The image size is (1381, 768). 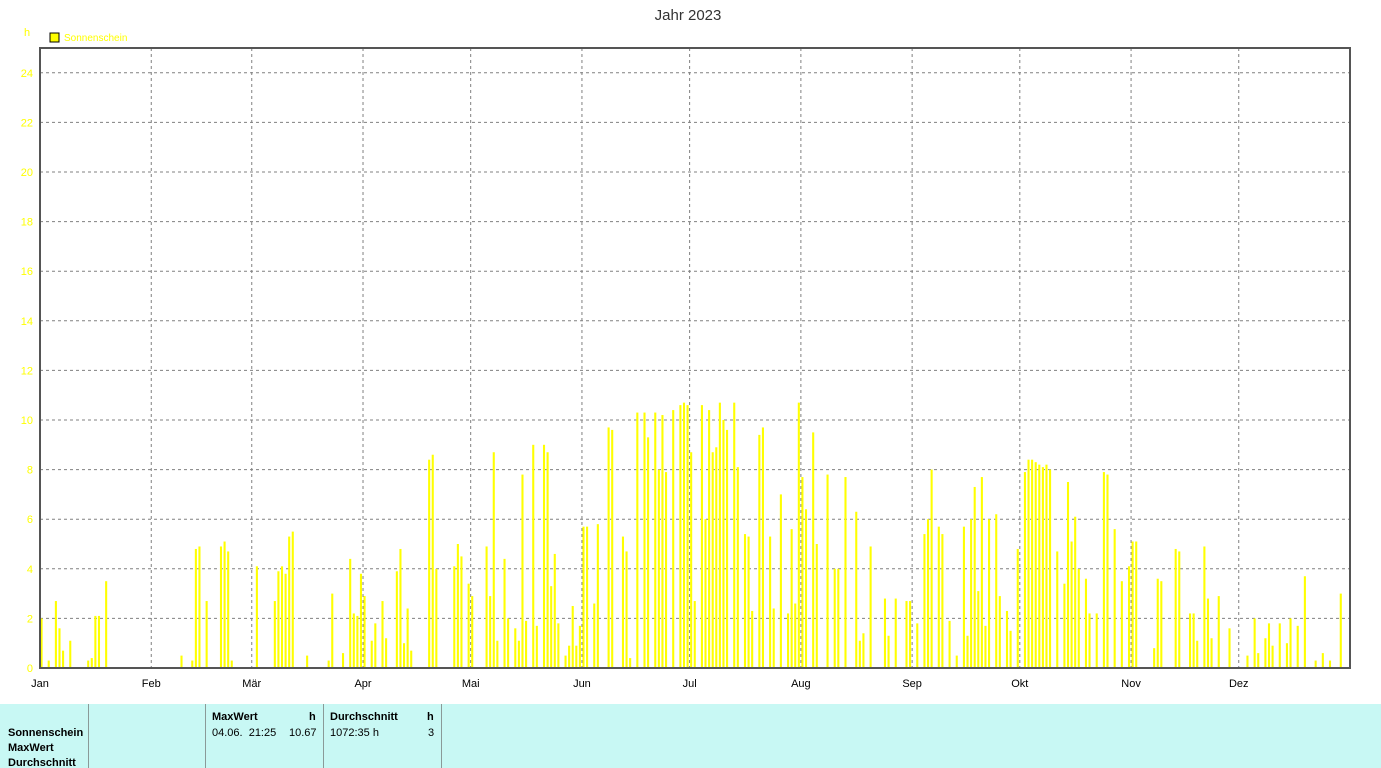 I want to click on y-tick-label: 2, so click(x=30, y=619).